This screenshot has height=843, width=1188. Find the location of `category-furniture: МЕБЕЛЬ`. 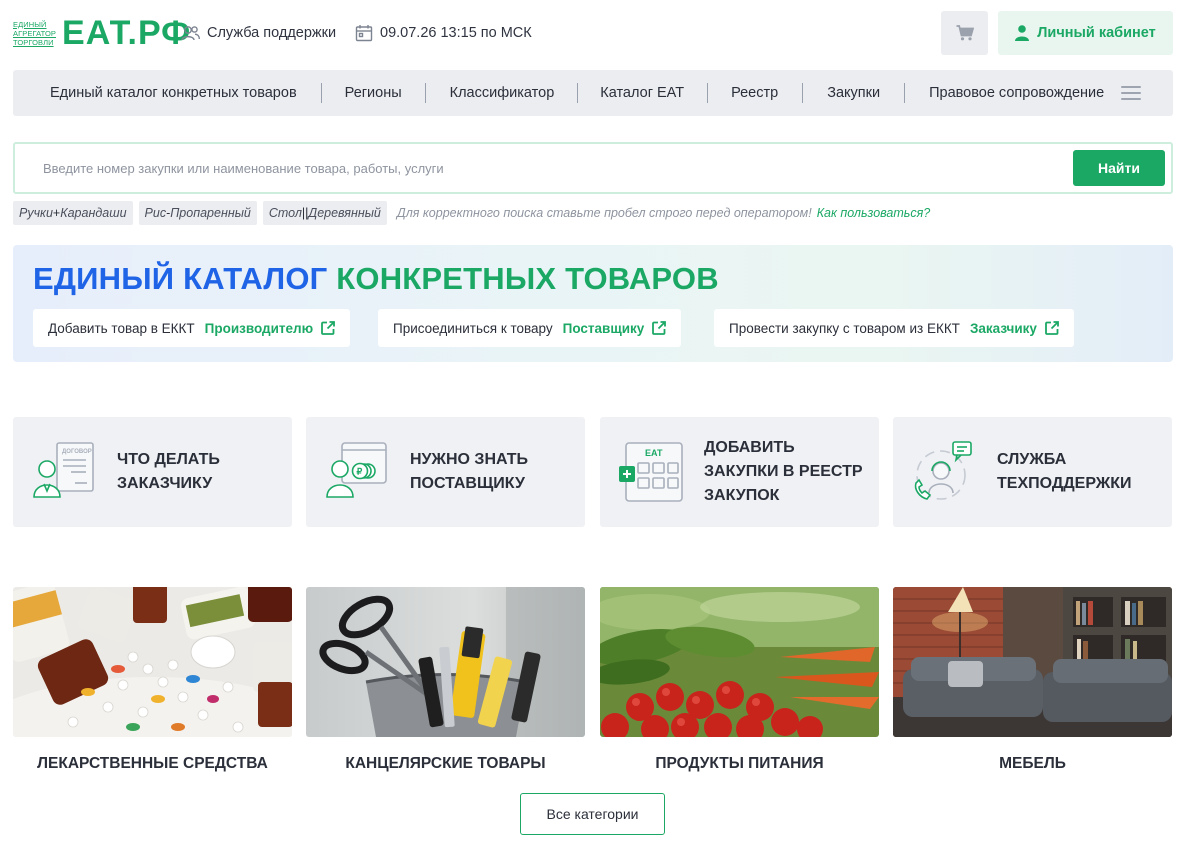

category-furniture: МЕБЕЛЬ is located at coordinates (1032, 682).